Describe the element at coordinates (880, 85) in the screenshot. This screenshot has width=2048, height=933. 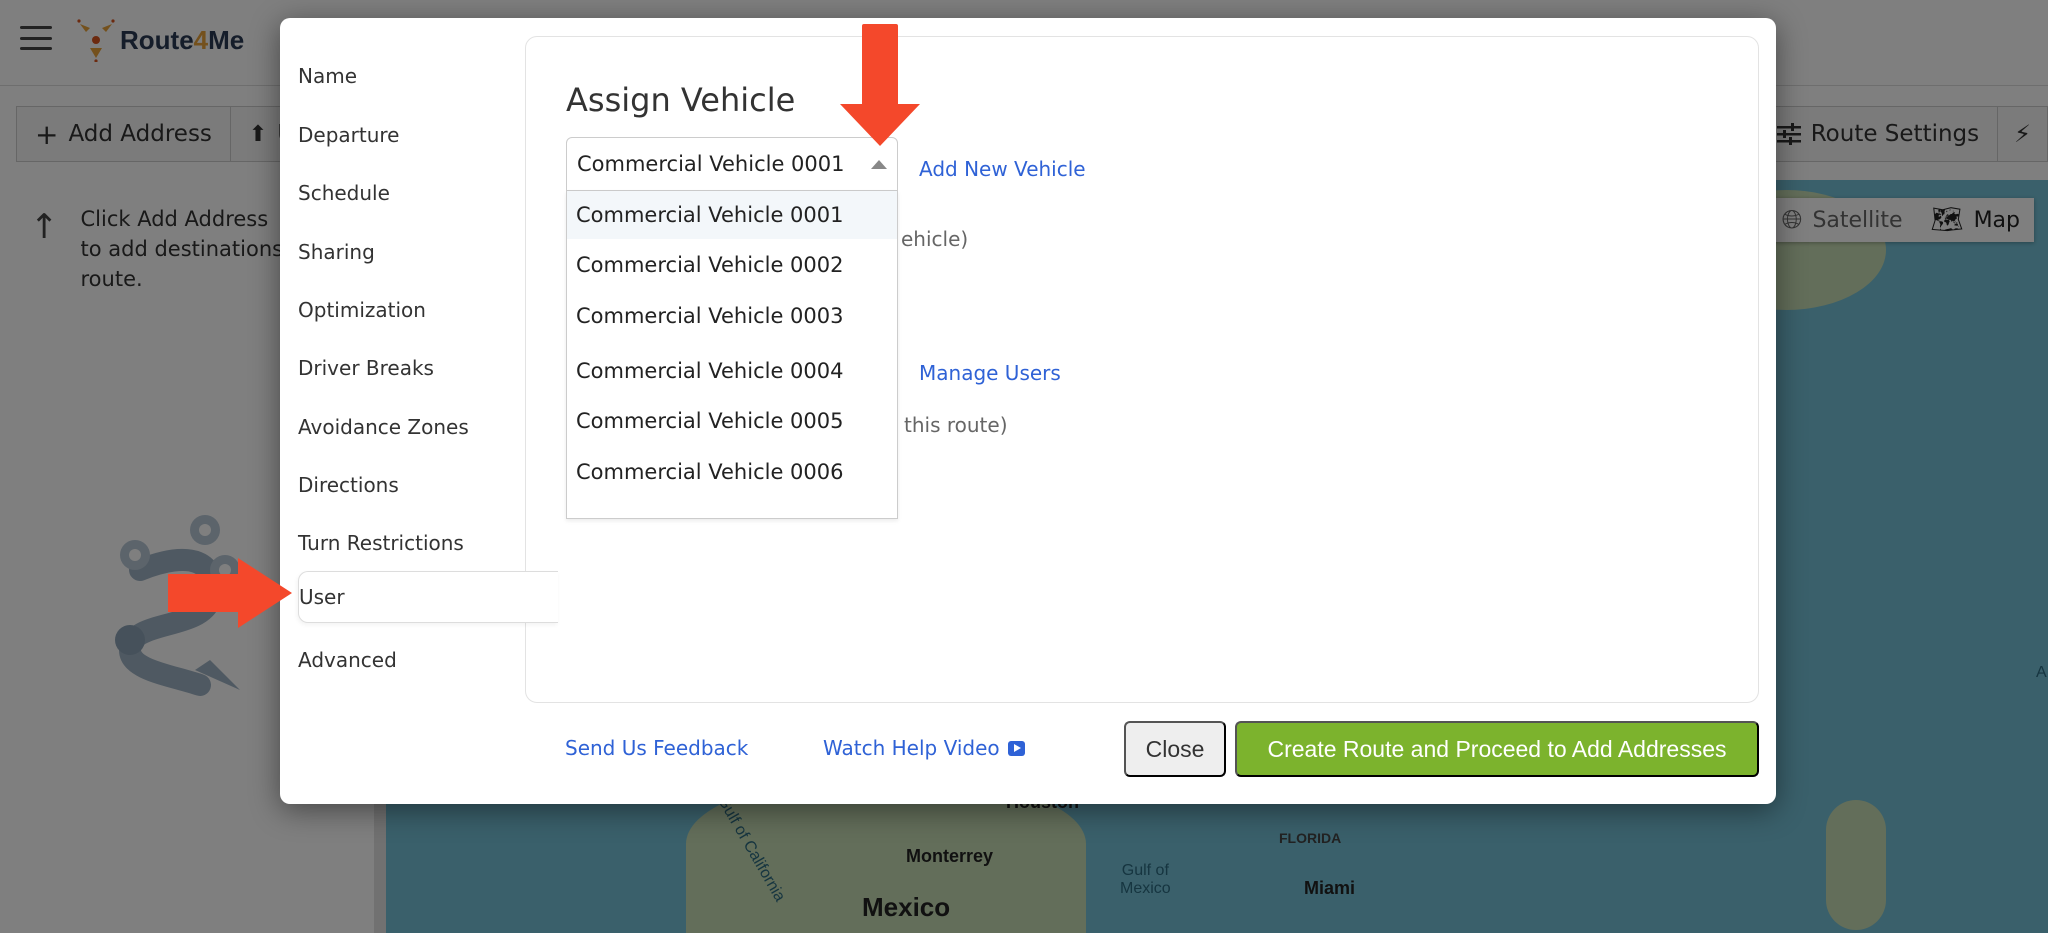
I see `annotation-arrow-down-icon` at that location.